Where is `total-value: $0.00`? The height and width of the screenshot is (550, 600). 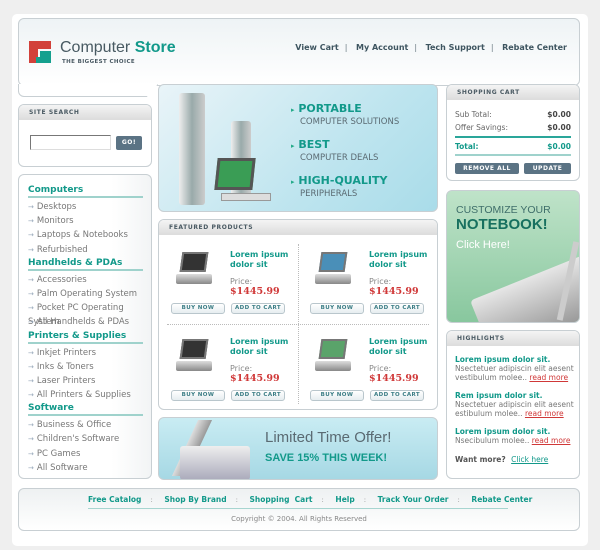
total-value: $0.00 is located at coordinates (559, 146).